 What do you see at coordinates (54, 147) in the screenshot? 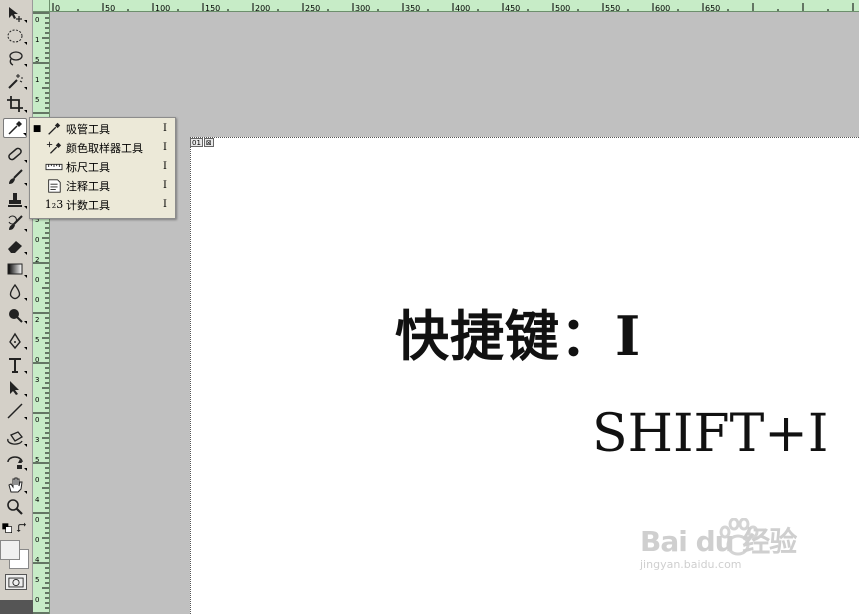
I see `color-sampler-icon` at bounding box center [54, 147].